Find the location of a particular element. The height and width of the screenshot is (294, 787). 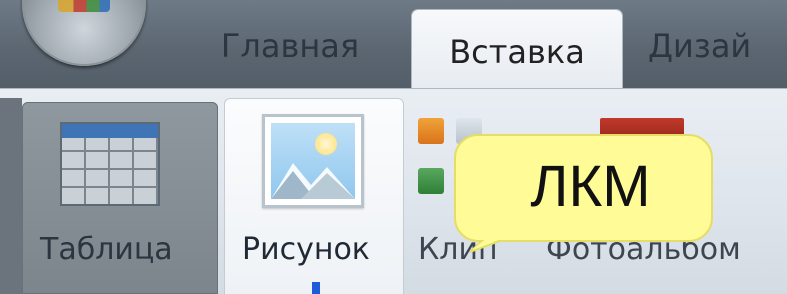

mountains-icon is located at coordinates (313, 181).